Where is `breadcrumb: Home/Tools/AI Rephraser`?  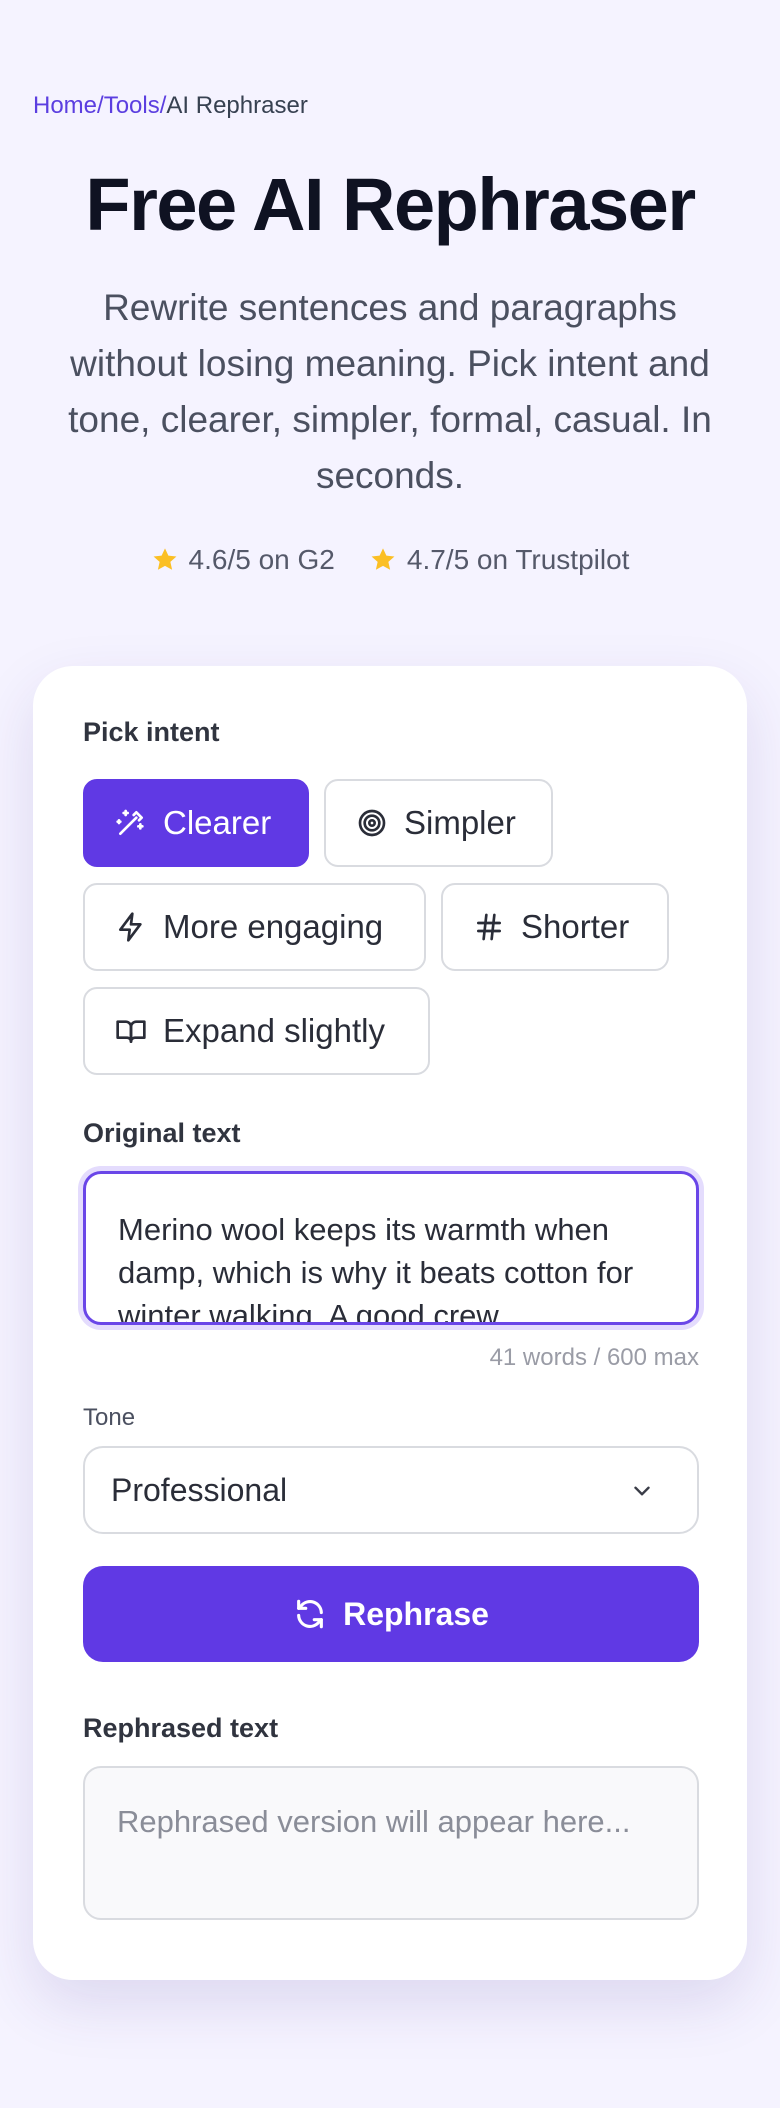 breadcrumb: Home/Tools/AI Rephraser is located at coordinates (170, 106).